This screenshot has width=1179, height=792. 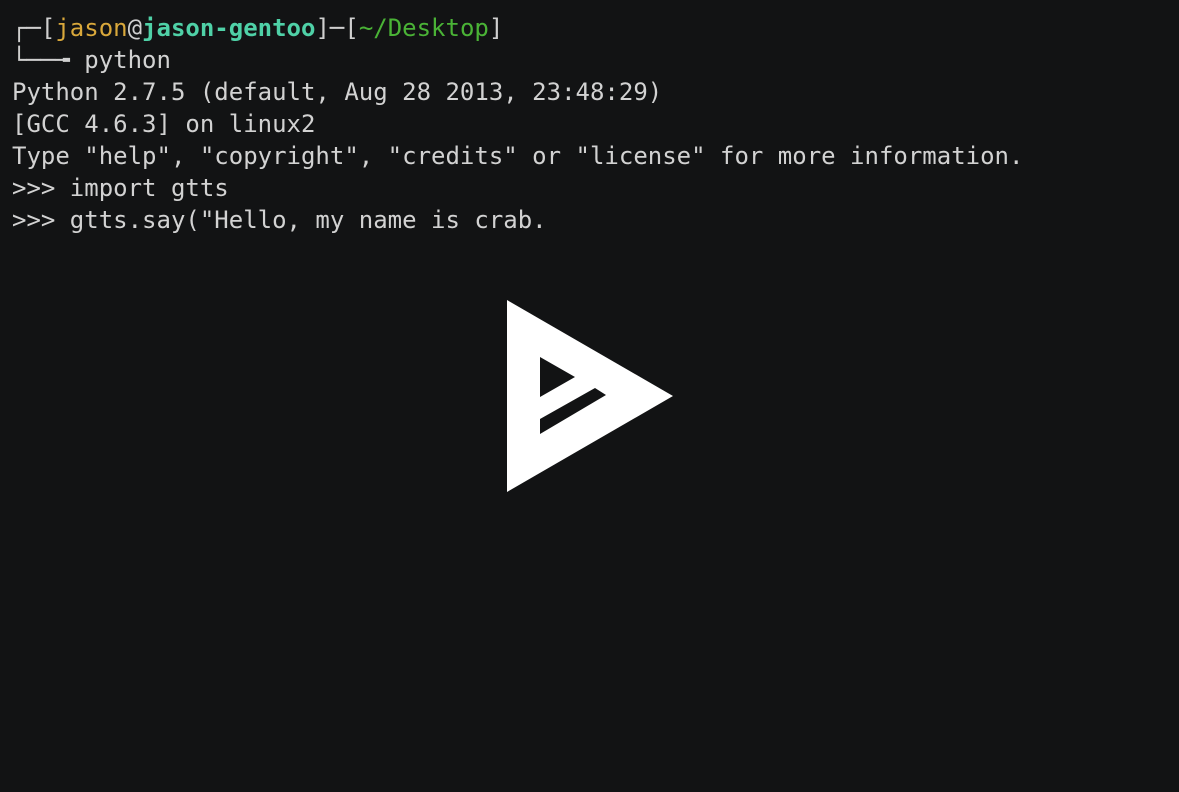 I want to click on prompt-host: jason-gentoo, so click(x=229, y=28).